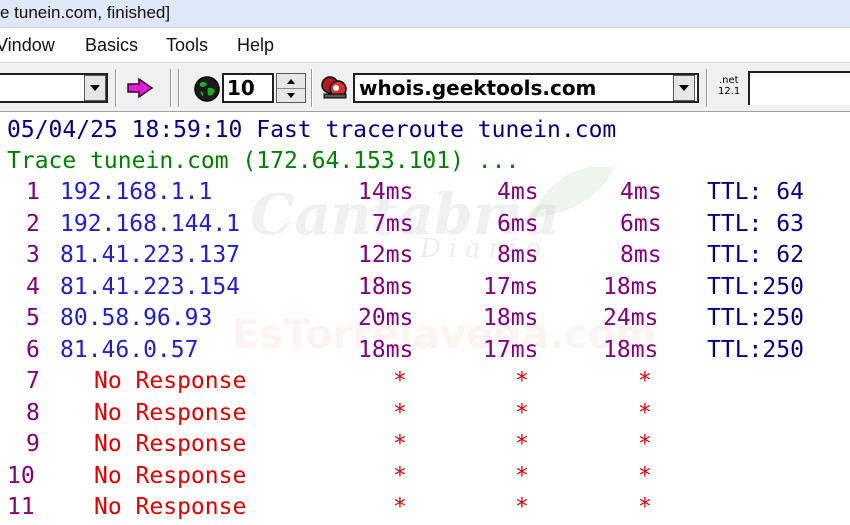 This screenshot has height=525, width=850. Describe the element at coordinates (326, 381) in the screenshot. I see `no-response-row: 7 No Response * * *` at that location.